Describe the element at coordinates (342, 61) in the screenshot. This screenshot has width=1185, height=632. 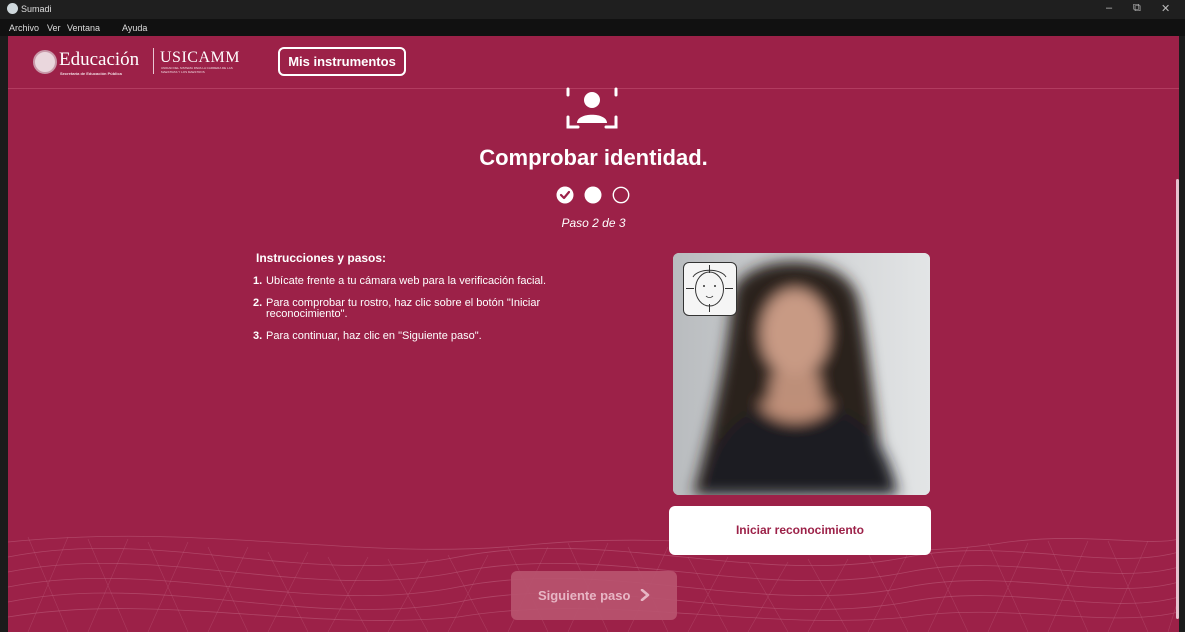
I see `mis-instrumentos-button: Mis instrumentos` at that location.